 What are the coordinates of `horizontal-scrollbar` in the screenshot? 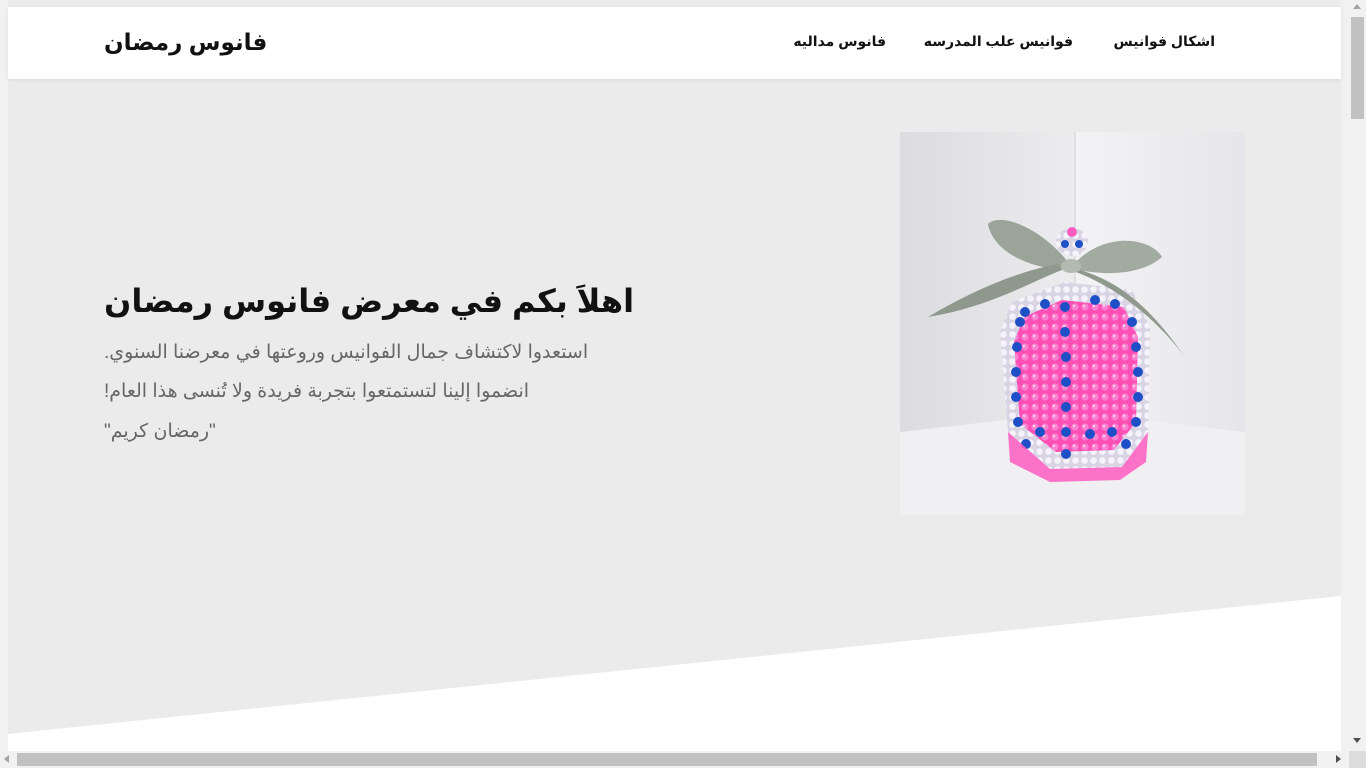 It's located at (674, 759).